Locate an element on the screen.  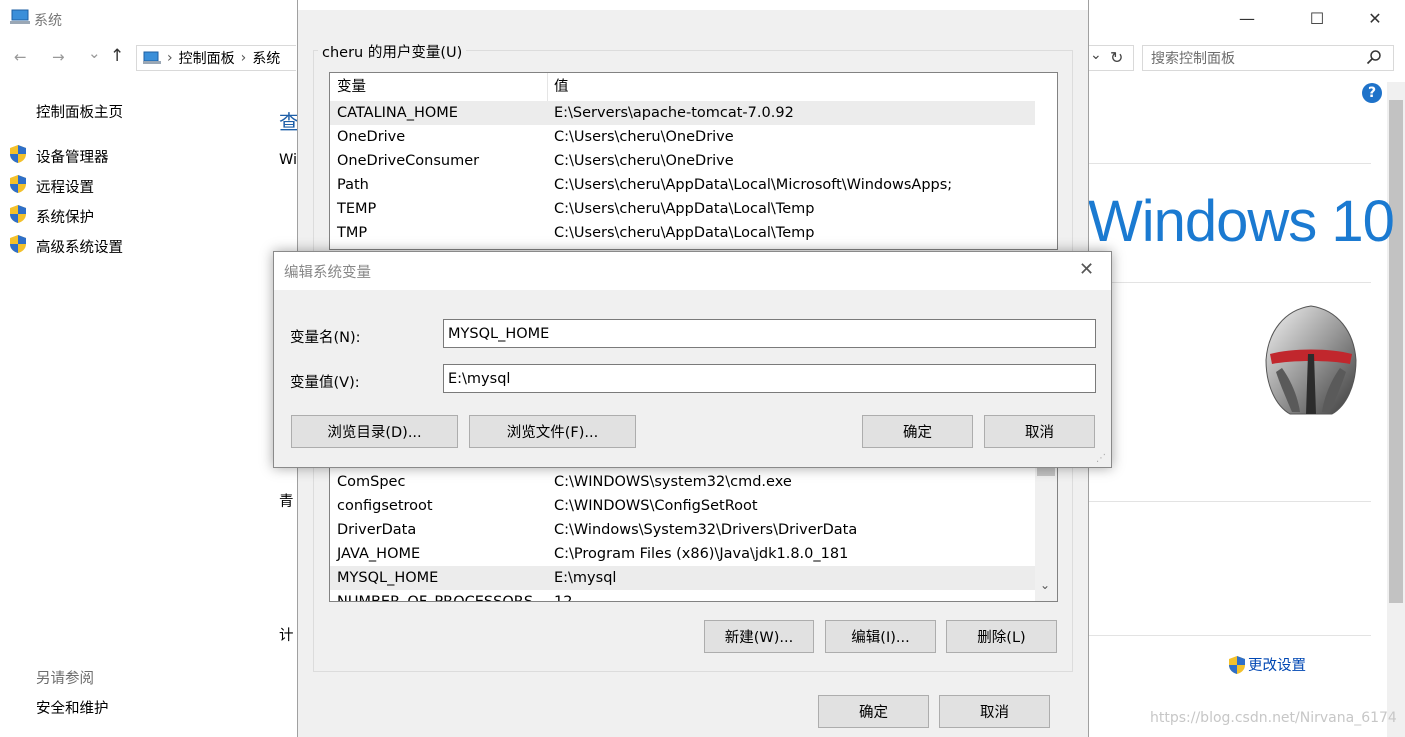
column-header-variable: 变量 is located at coordinates (439, 87).